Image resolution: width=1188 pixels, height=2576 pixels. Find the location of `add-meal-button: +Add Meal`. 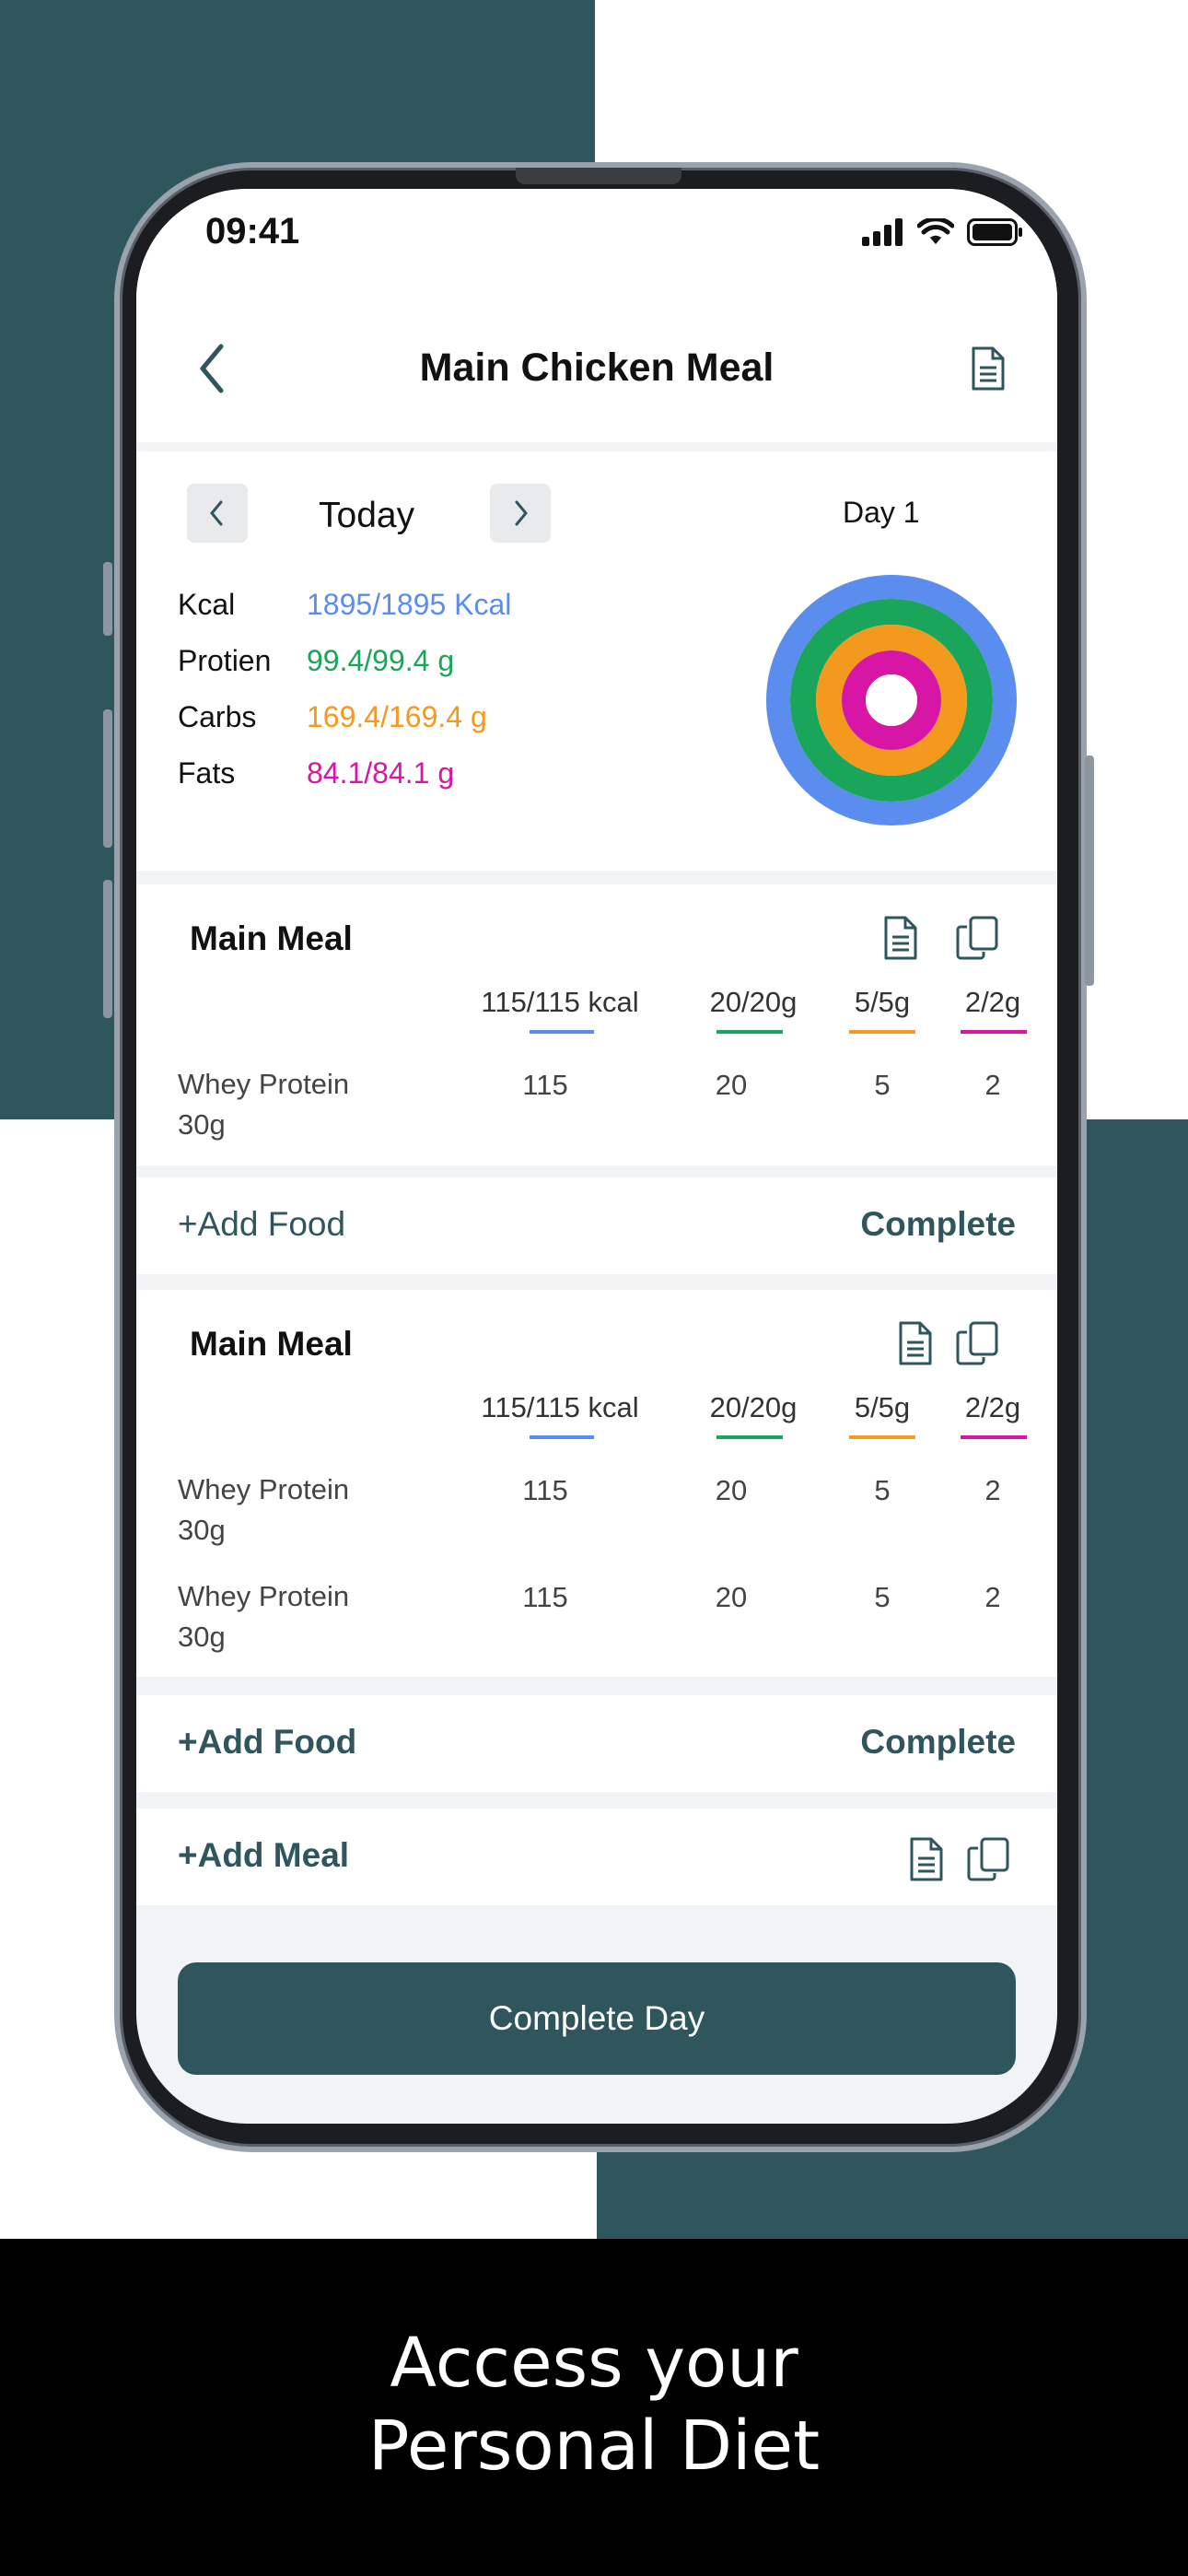

add-meal-button: +Add Meal is located at coordinates (263, 1855).